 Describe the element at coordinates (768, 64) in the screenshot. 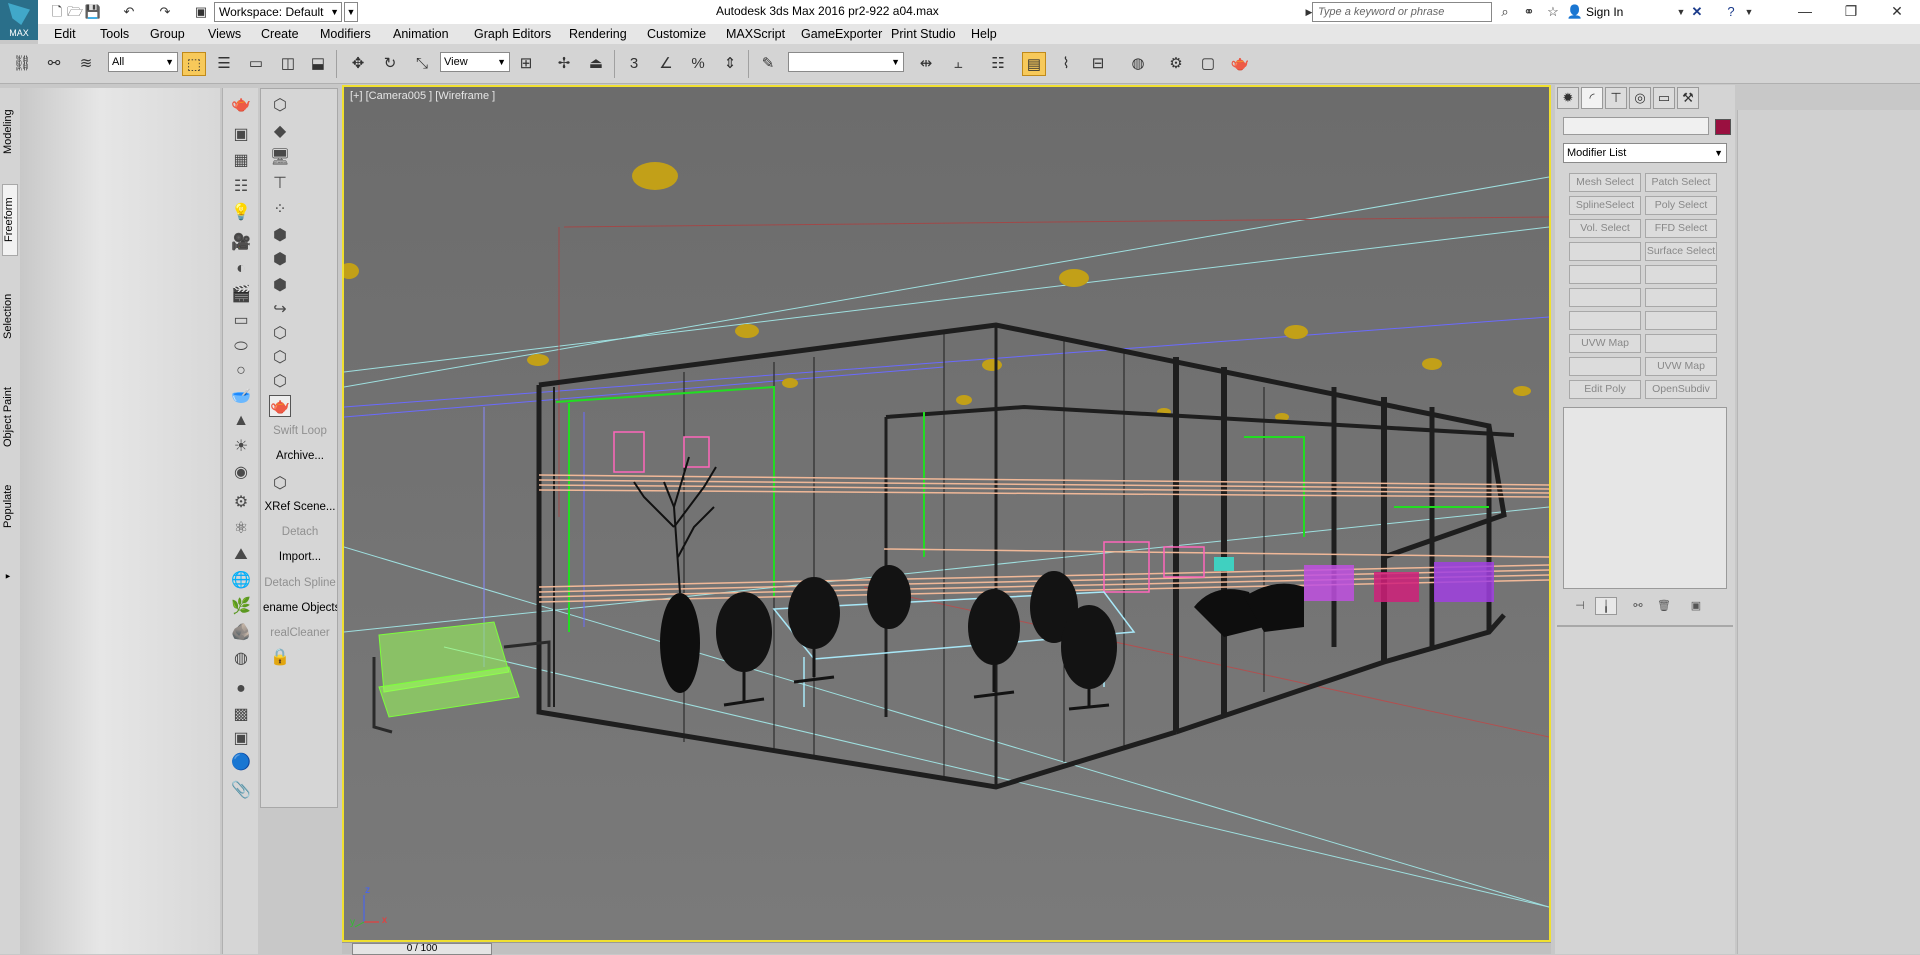

I see `edit-named-selection-icon: ✎` at that location.